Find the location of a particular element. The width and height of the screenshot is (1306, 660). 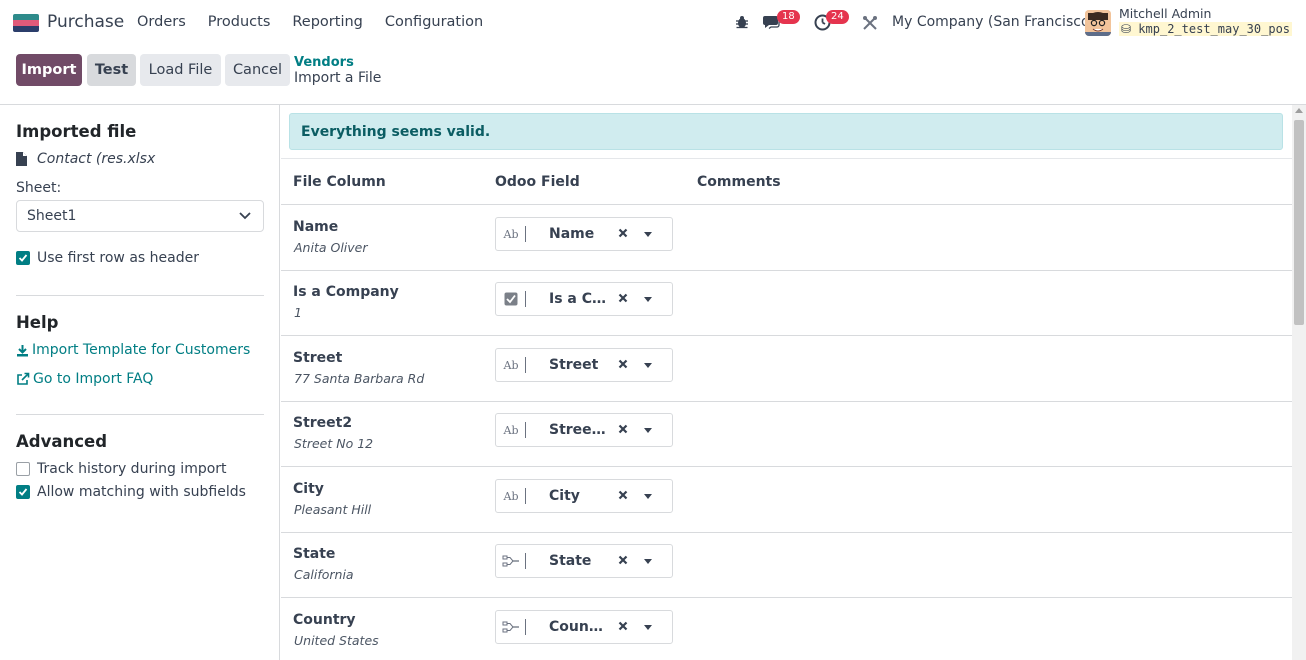

sheet-select-value: Sheet1 is located at coordinates (52, 216).